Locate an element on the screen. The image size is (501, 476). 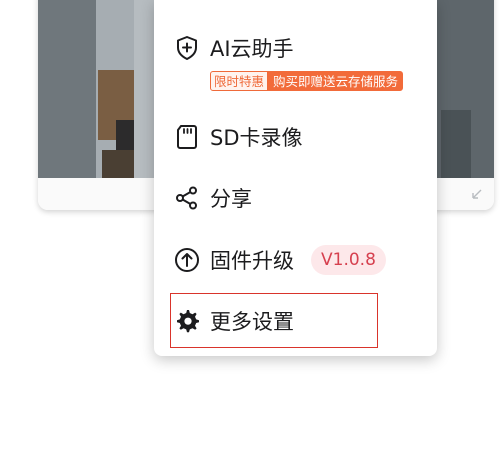
menu-item-label: SD卡录像 is located at coordinates (256, 138).